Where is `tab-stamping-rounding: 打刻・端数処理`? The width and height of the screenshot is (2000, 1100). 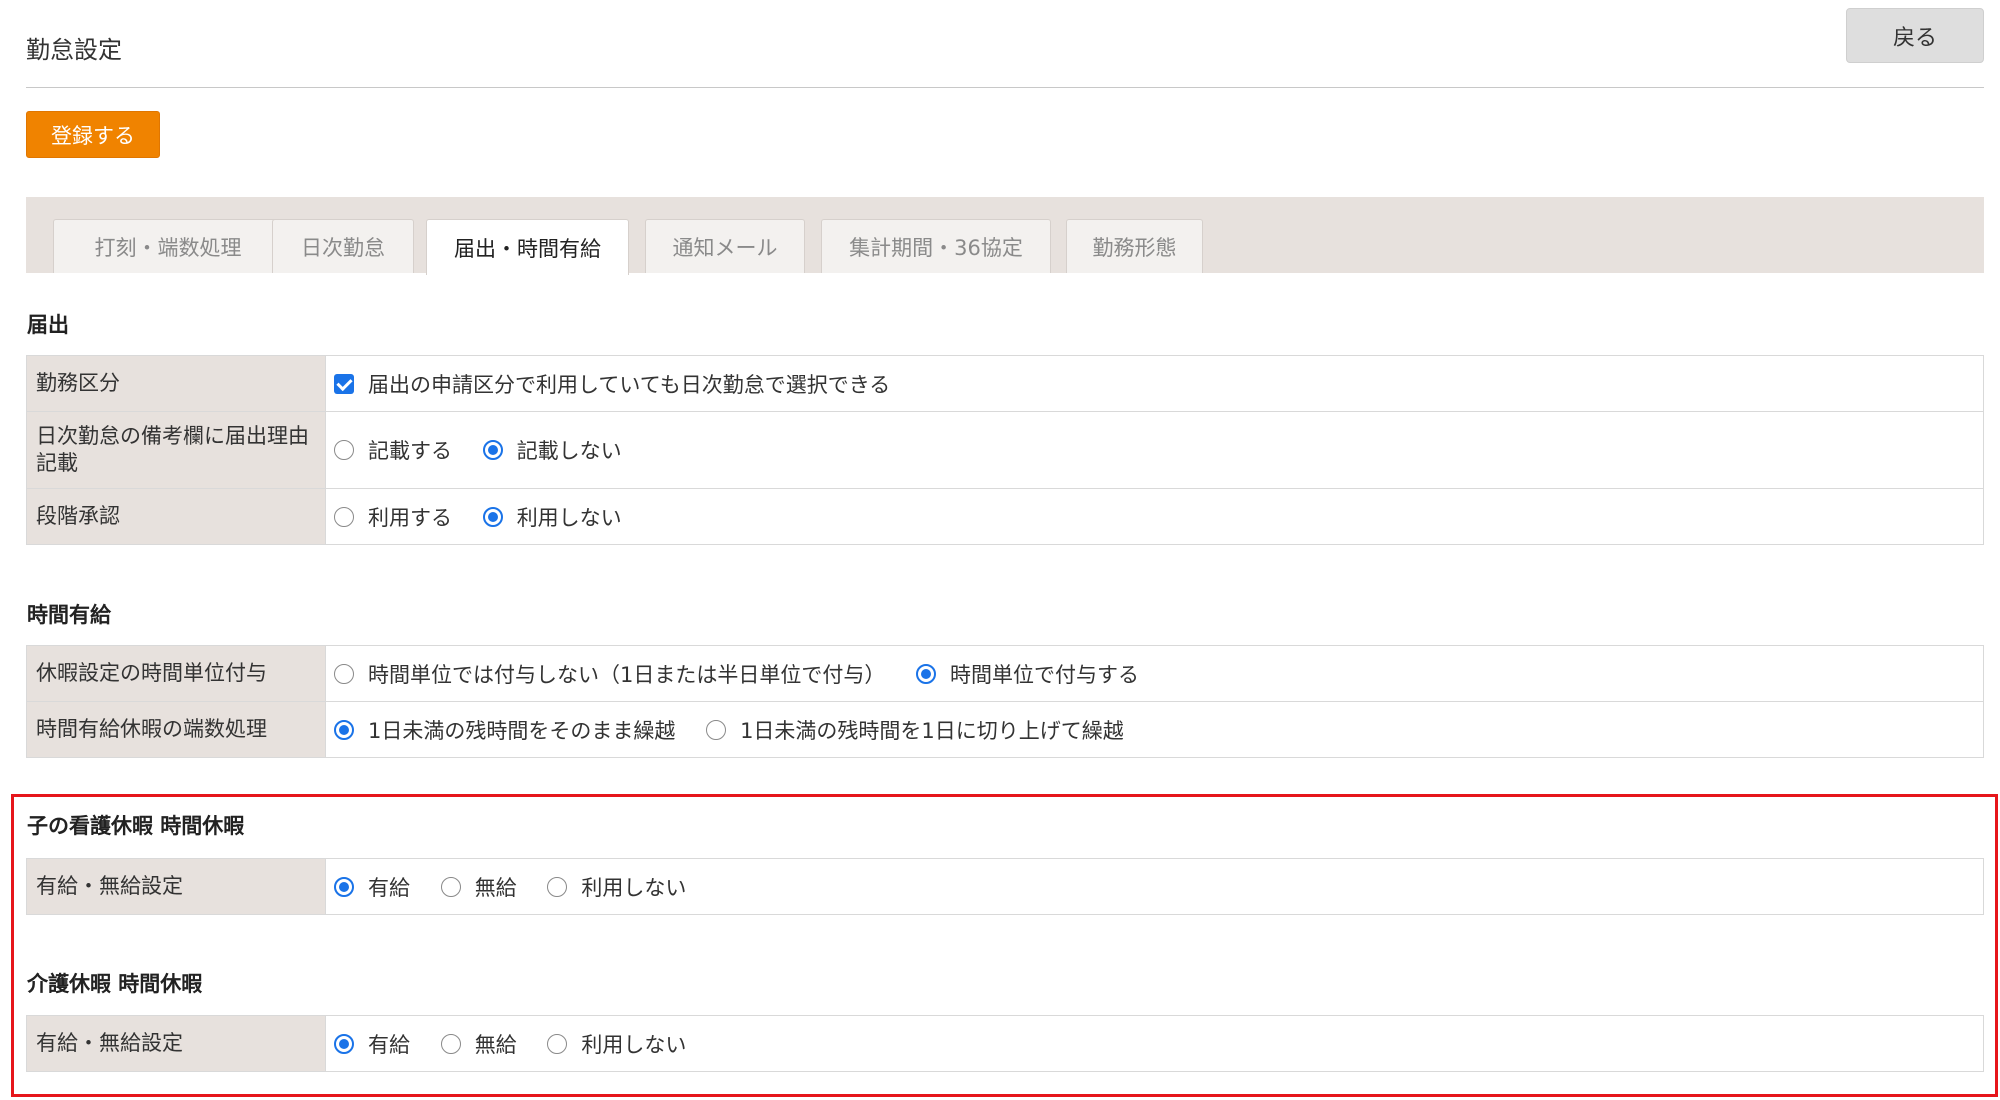 tab-stamping-rounding: 打刻・端数処理 is located at coordinates (168, 246).